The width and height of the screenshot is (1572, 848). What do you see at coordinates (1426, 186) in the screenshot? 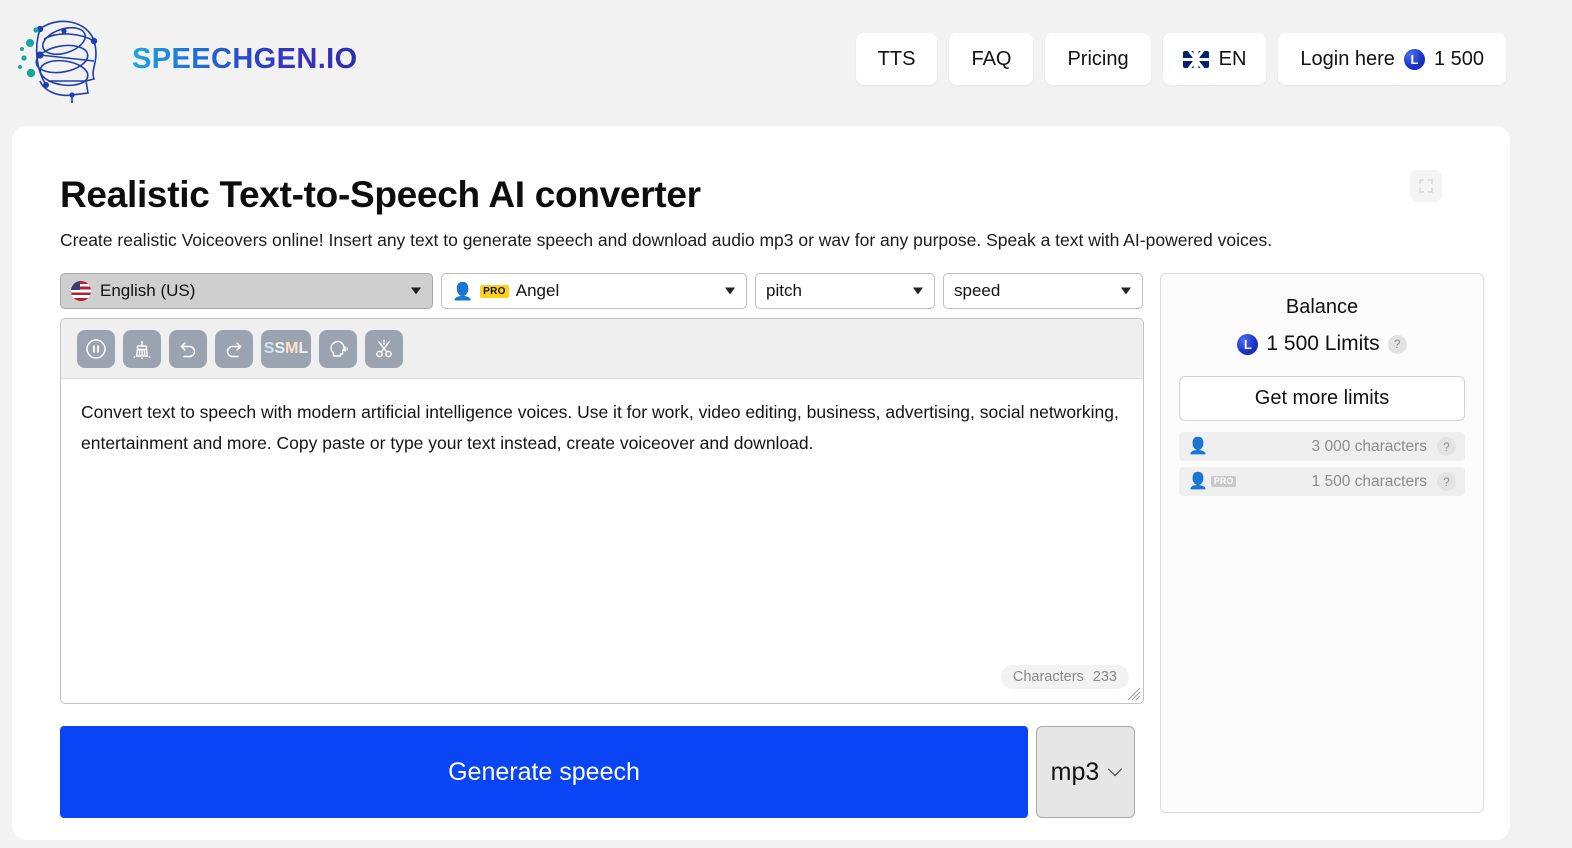
I see `fullscreen-expand-icon` at bounding box center [1426, 186].